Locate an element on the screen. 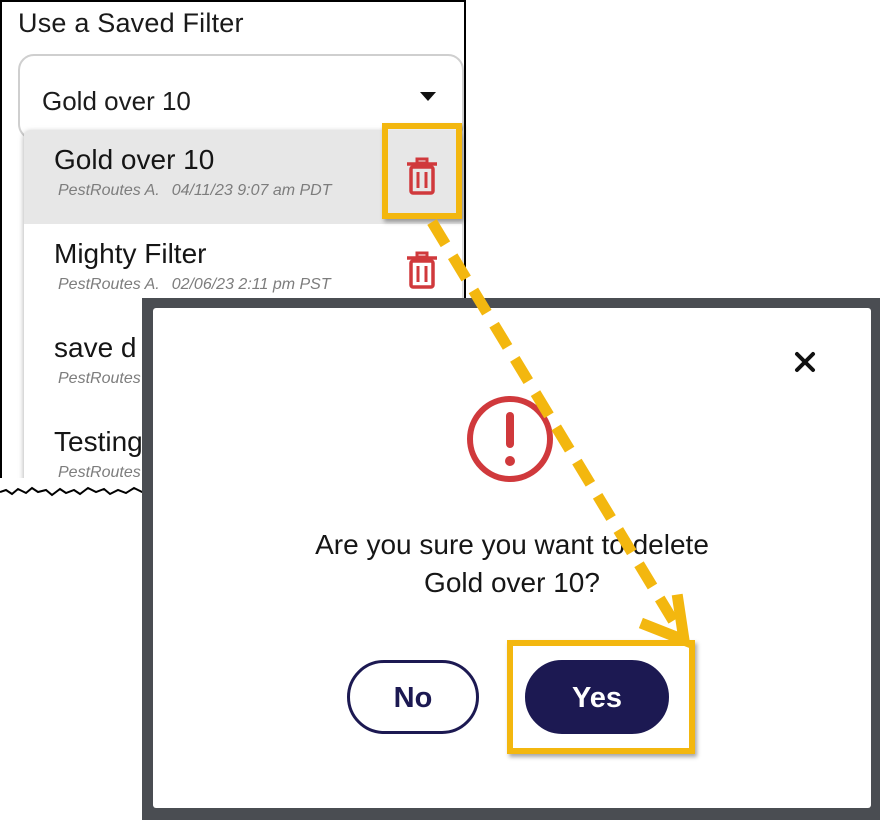 Image resolution: width=880 pixels, height=820 pixels. filter-date: 04/11/23 9:07 am PDT is located at coordinates (251, 190).